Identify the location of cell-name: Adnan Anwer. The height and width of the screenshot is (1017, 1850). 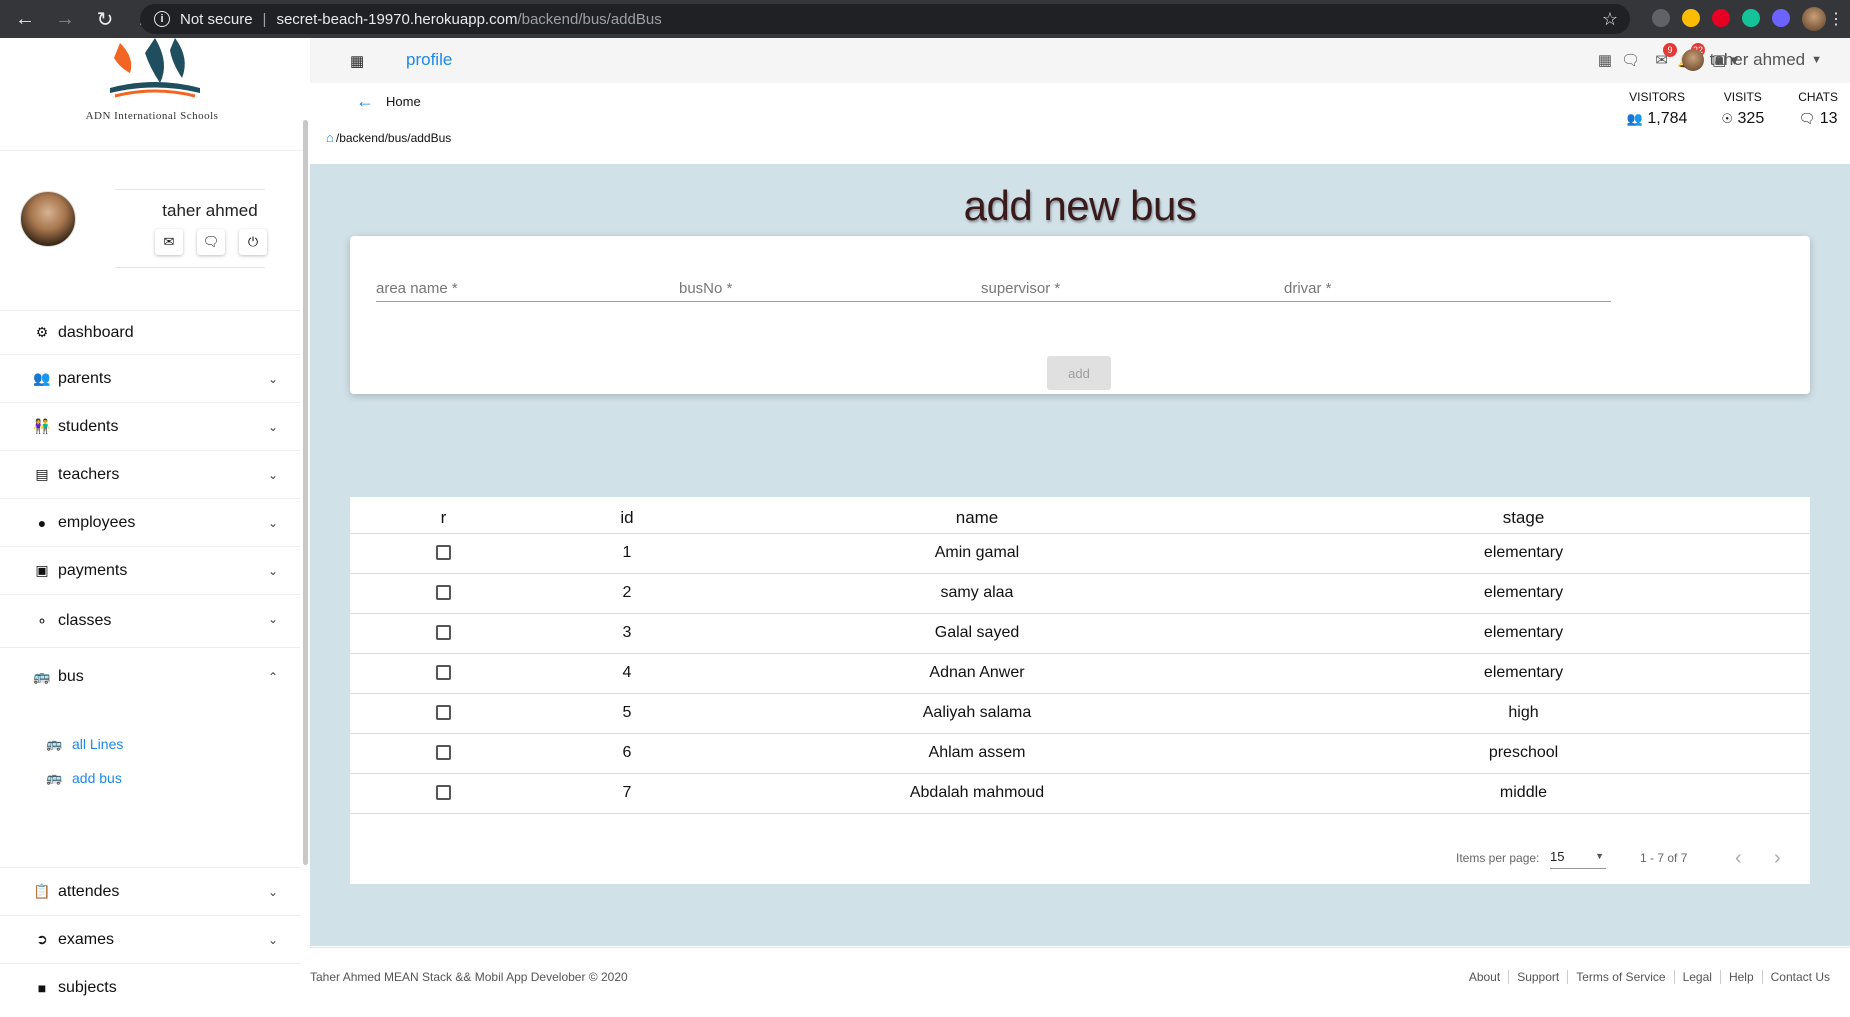
(977, 673).